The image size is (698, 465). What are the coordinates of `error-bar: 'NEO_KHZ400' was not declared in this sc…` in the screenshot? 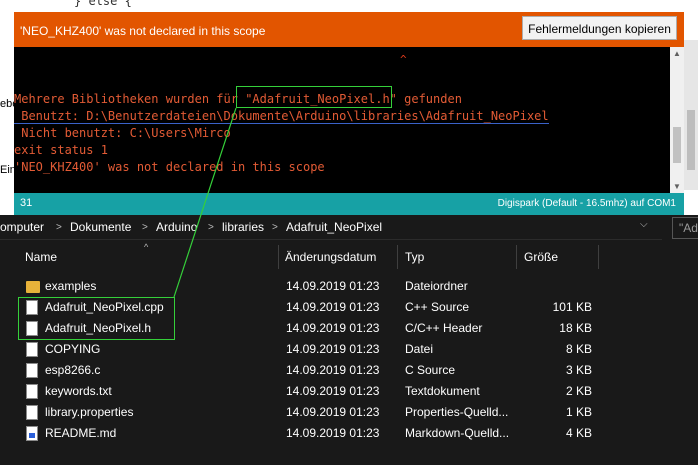 It's located at (349, 29).